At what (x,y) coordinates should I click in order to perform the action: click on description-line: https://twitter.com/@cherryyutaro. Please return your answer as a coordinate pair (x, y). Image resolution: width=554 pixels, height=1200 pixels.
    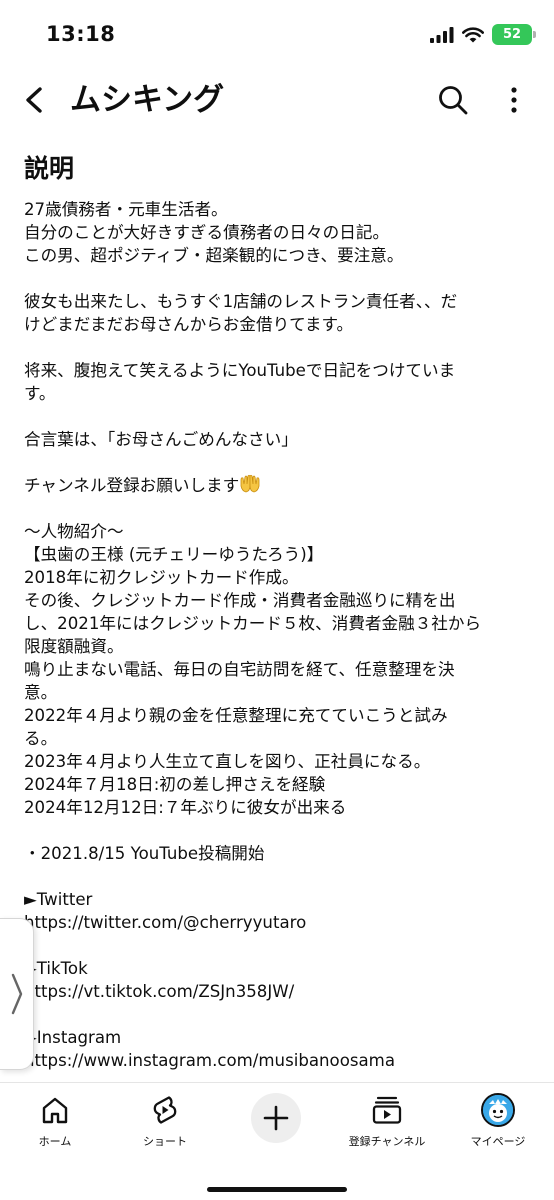
    Looking at the image, I should click on (279, 922).